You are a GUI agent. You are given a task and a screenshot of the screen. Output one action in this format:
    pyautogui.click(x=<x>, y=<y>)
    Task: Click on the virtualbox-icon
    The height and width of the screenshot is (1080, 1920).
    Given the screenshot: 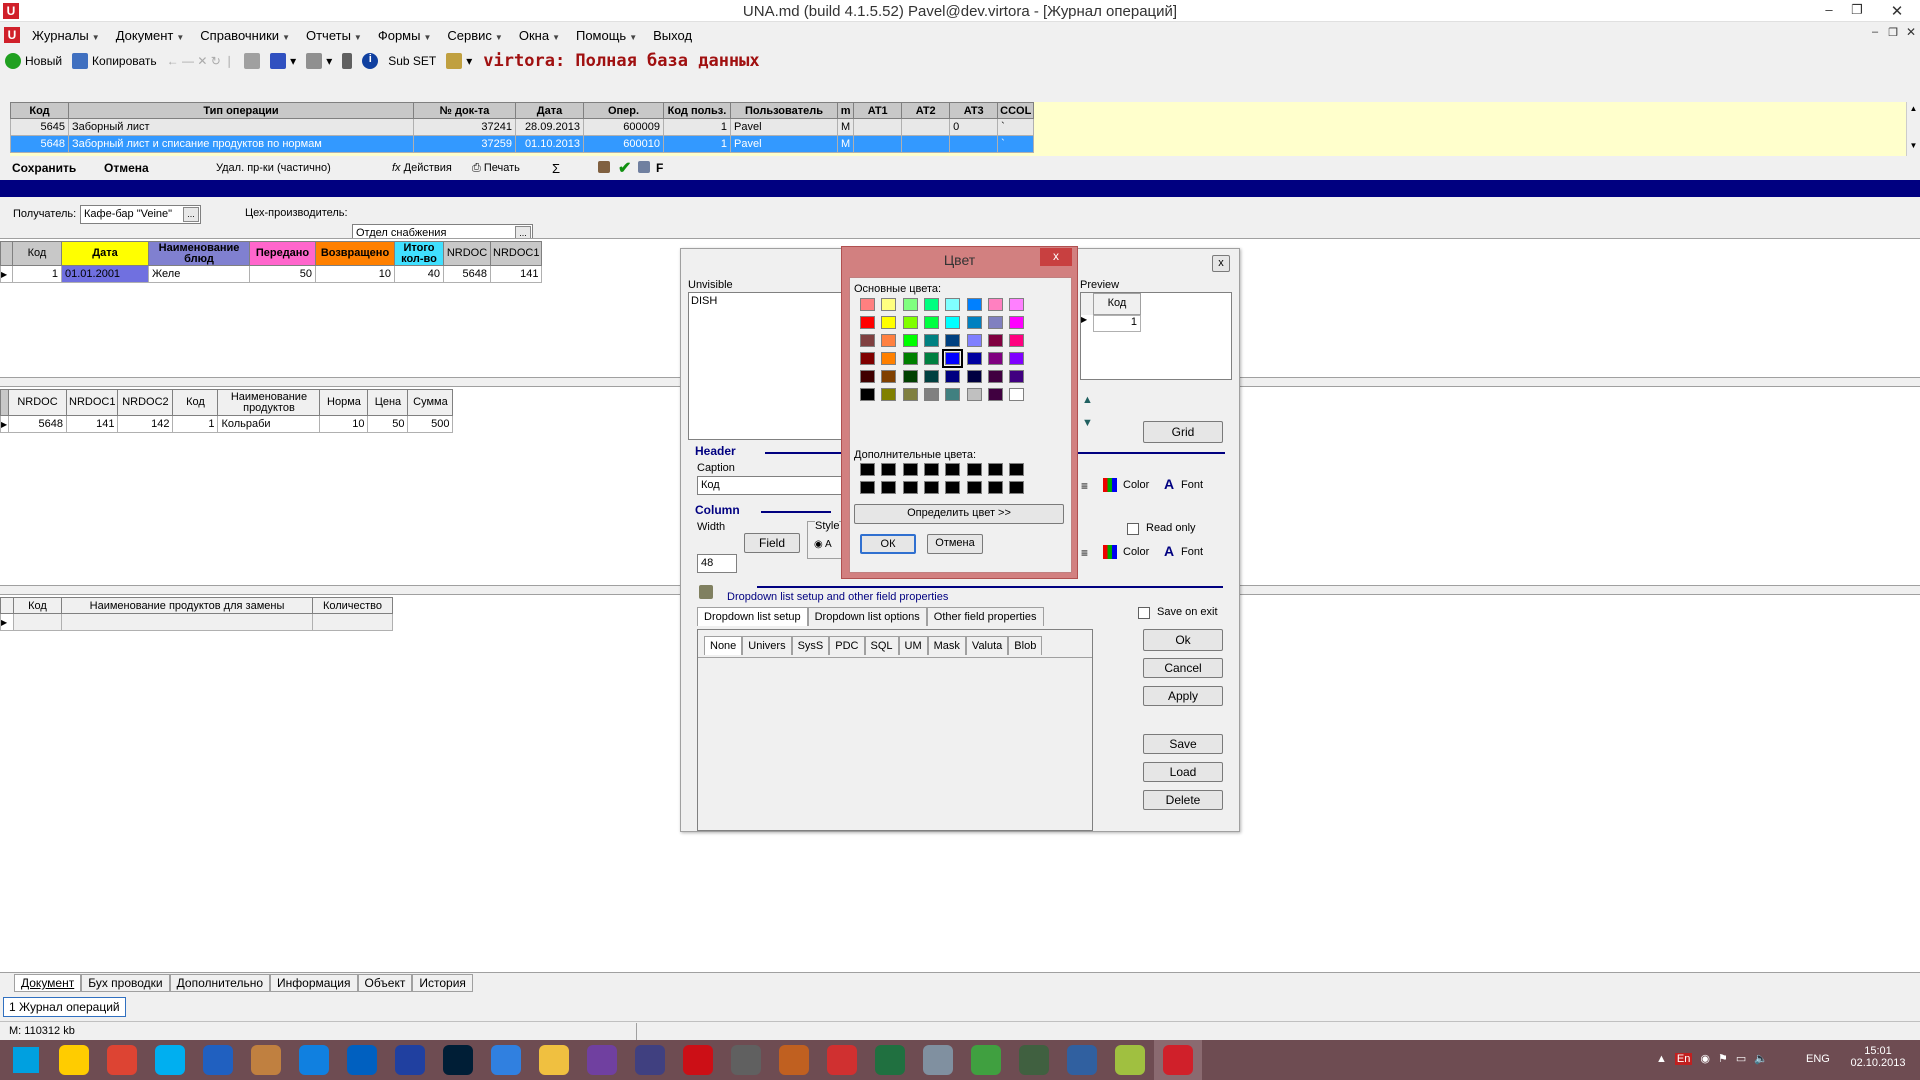 What is the action you would take?
    pyautogui.click(x=1082, y=1060)
    